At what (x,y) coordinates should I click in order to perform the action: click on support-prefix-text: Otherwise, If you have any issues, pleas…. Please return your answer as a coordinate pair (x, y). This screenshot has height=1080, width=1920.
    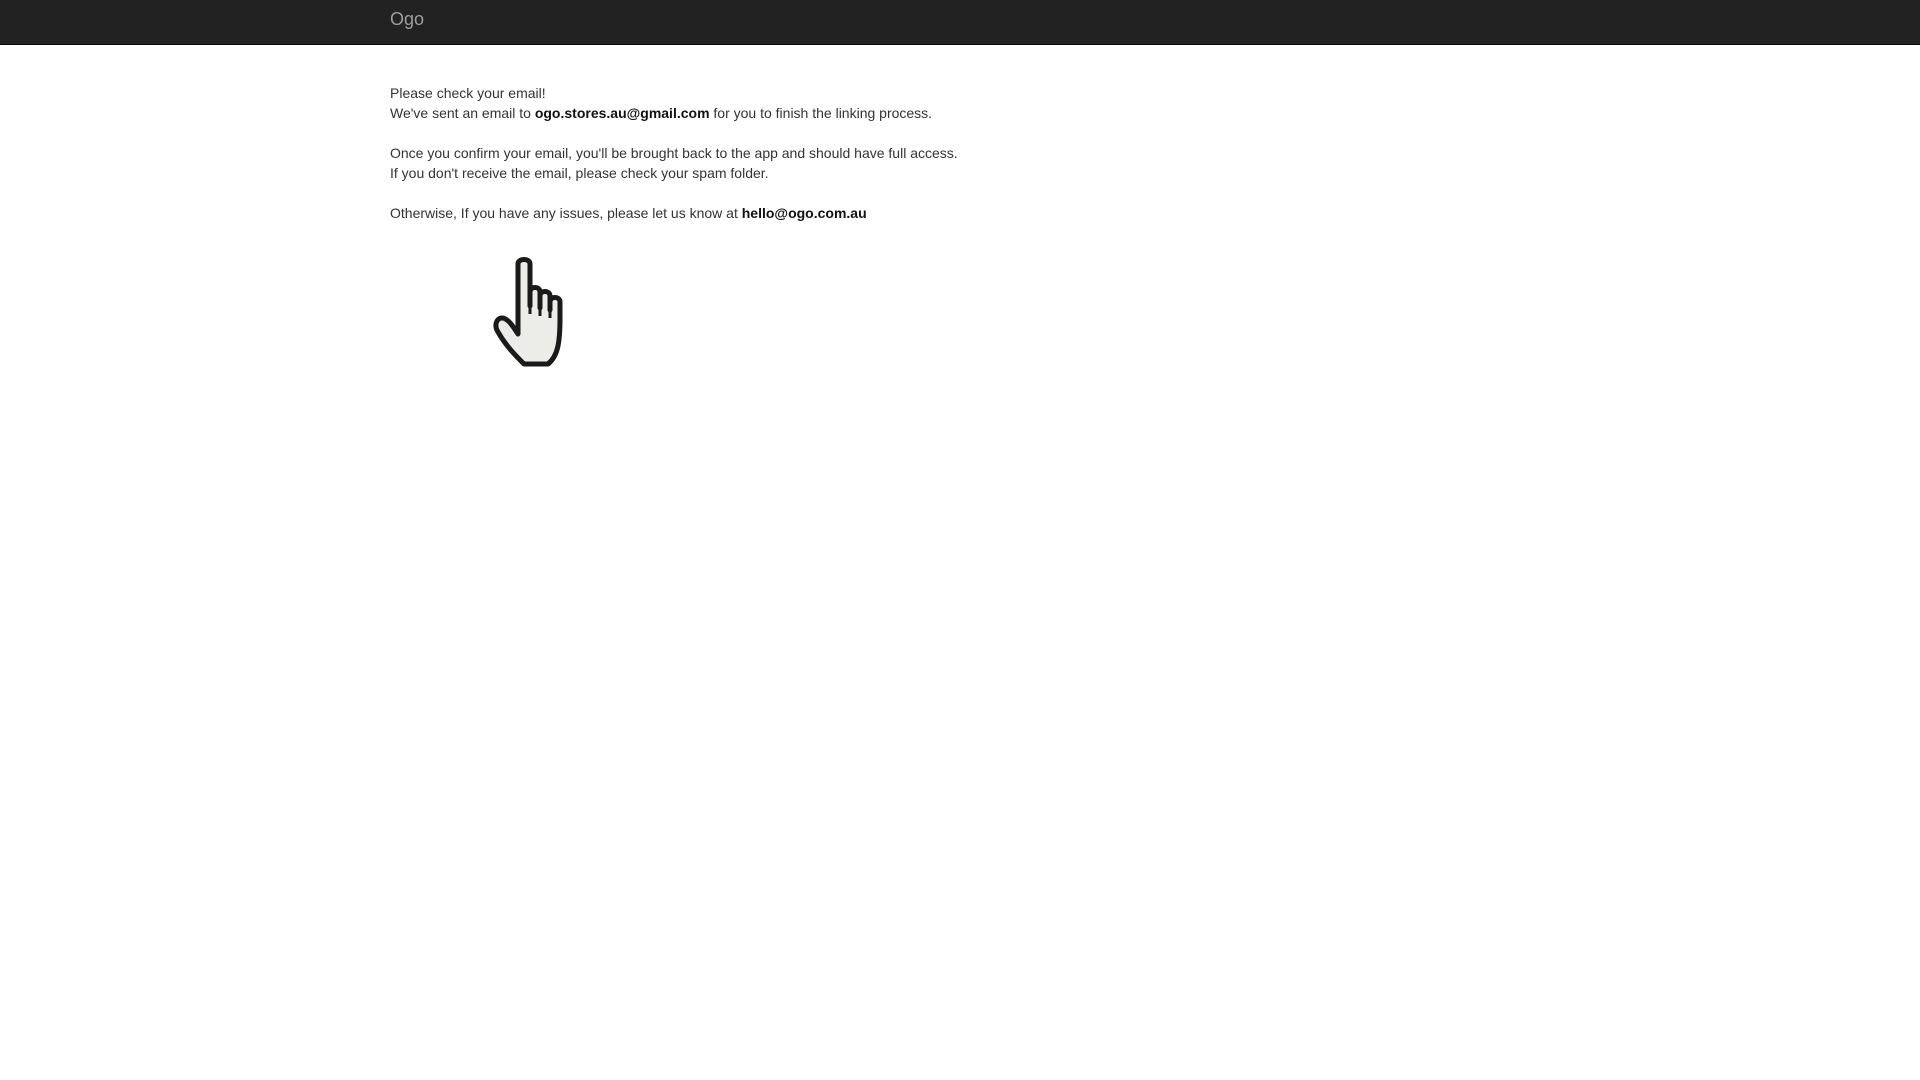
    Looking at the image, I should click on (564, 213).